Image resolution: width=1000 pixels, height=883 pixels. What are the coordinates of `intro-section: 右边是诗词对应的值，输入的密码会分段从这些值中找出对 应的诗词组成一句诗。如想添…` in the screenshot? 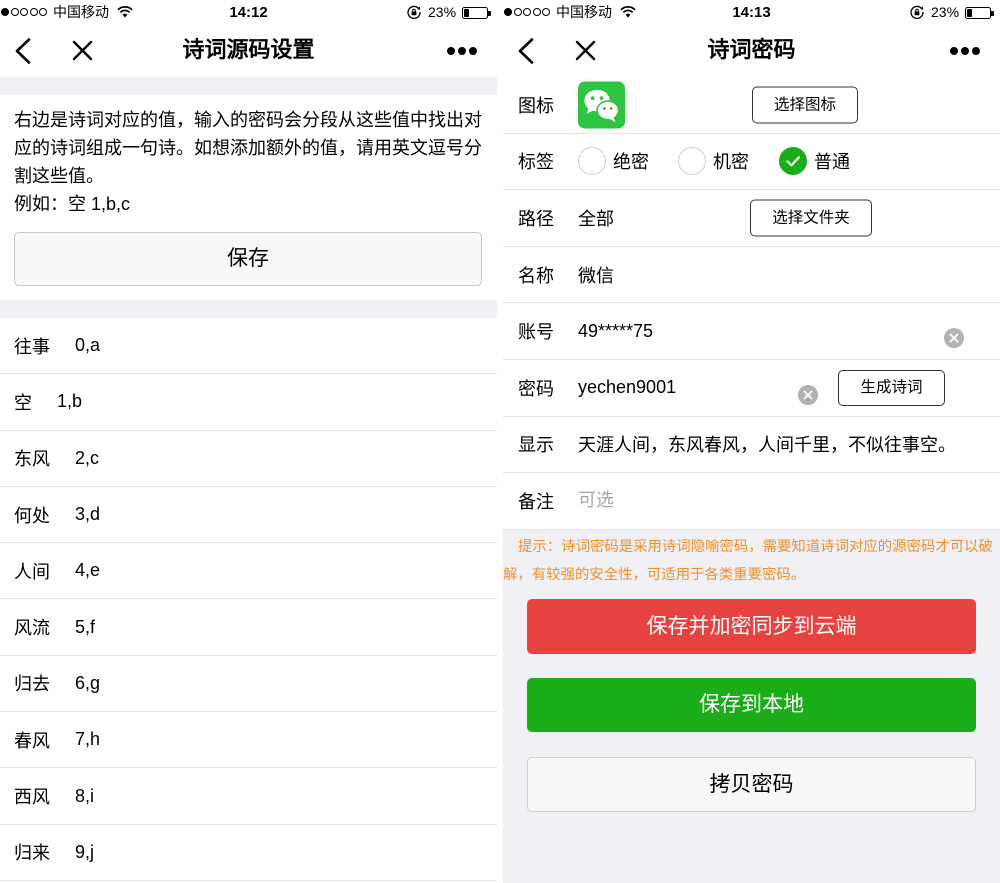 It's located at (248, 197).